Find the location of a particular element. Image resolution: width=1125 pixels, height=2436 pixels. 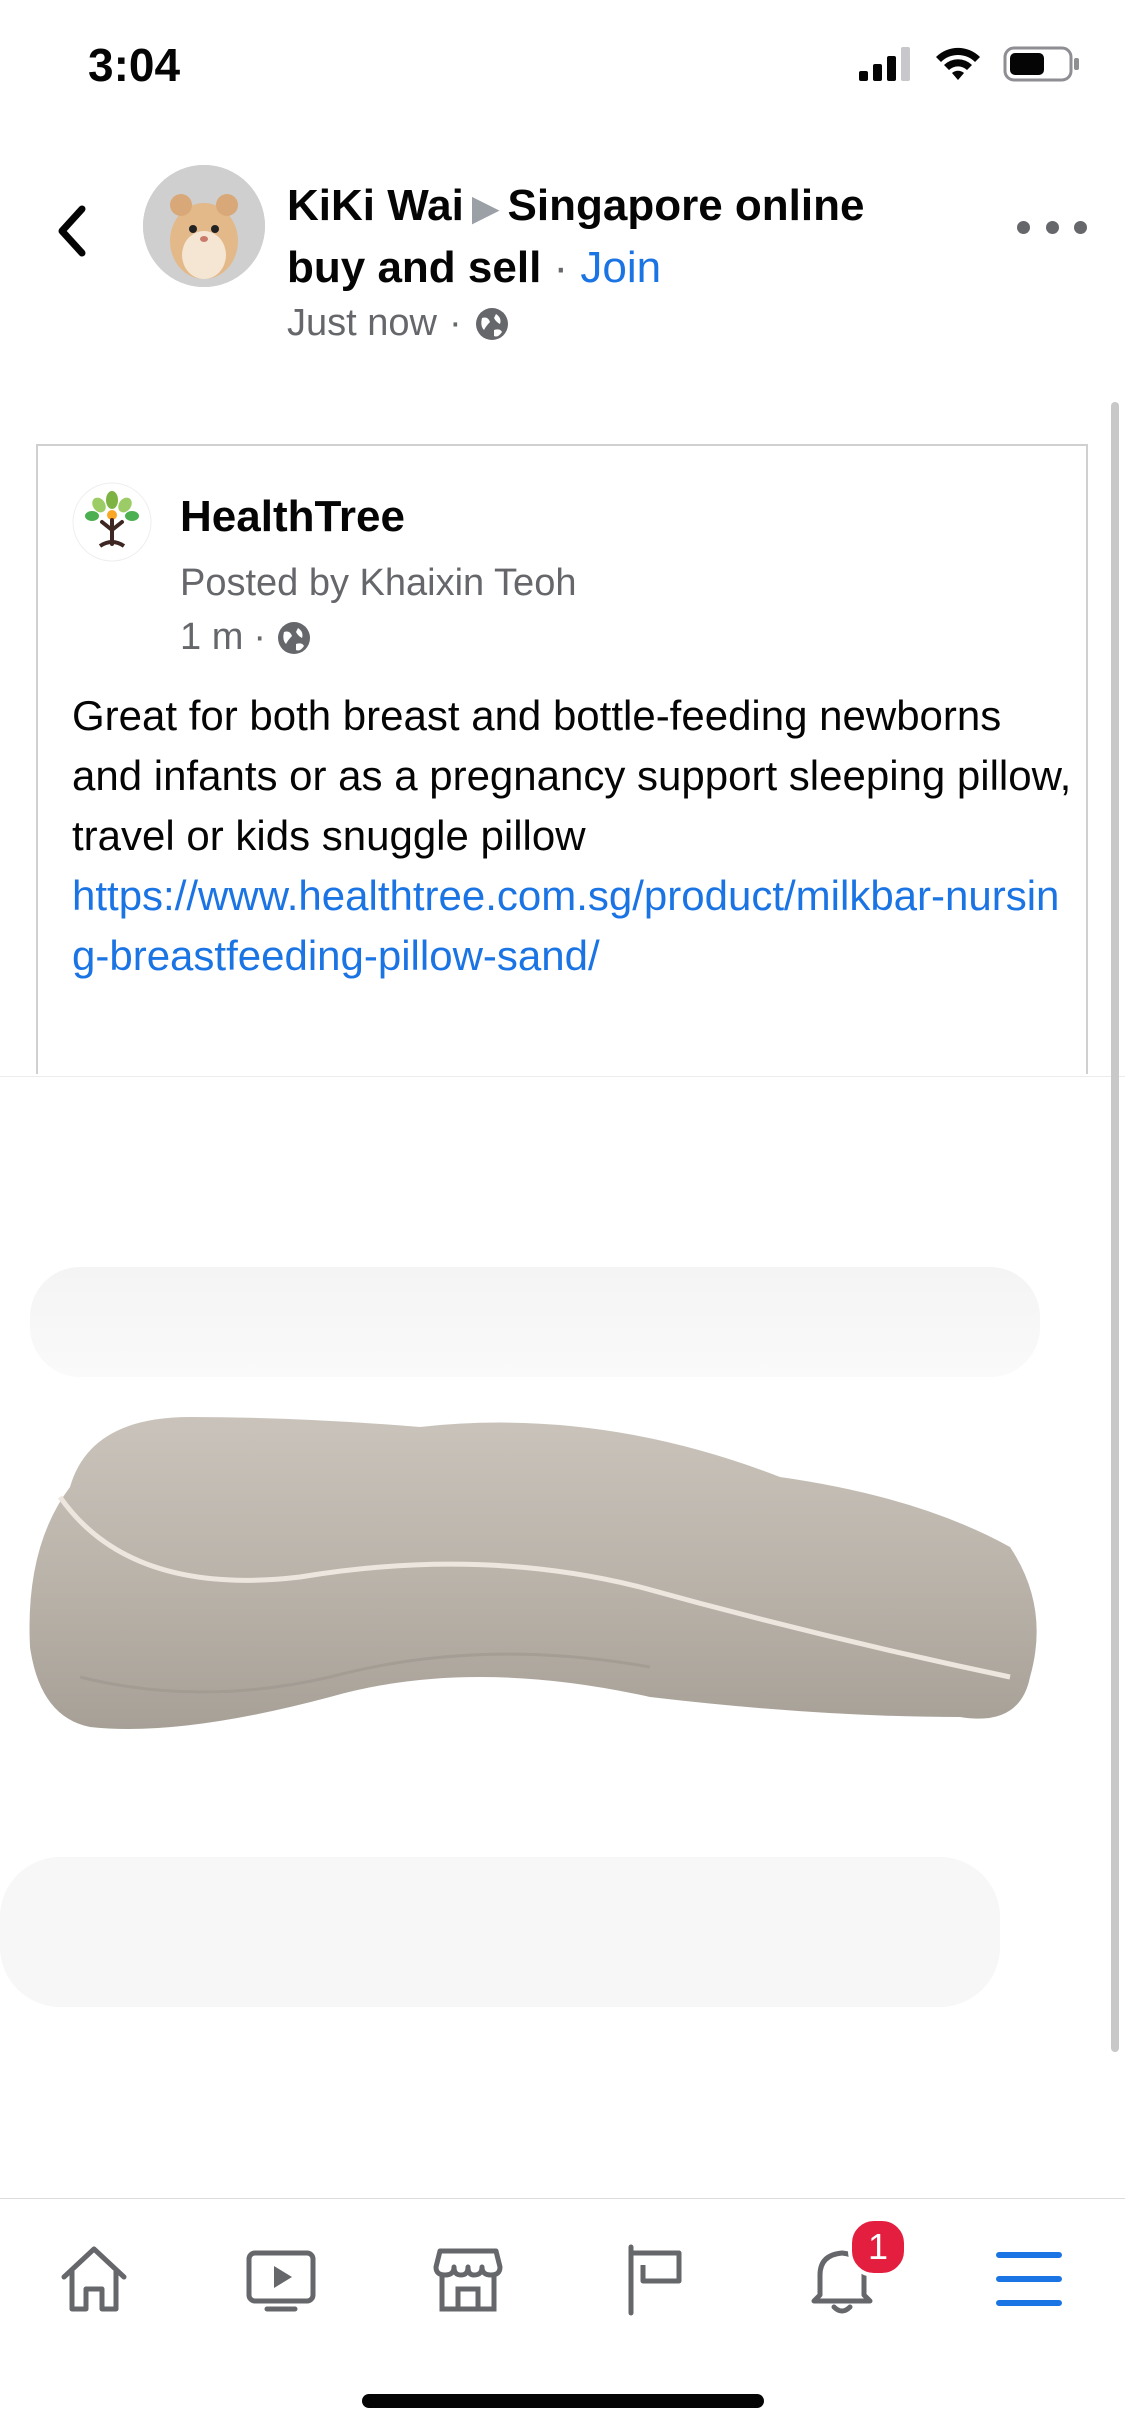

hamburger-menu-icon is located at coordinates (1028, 2279).